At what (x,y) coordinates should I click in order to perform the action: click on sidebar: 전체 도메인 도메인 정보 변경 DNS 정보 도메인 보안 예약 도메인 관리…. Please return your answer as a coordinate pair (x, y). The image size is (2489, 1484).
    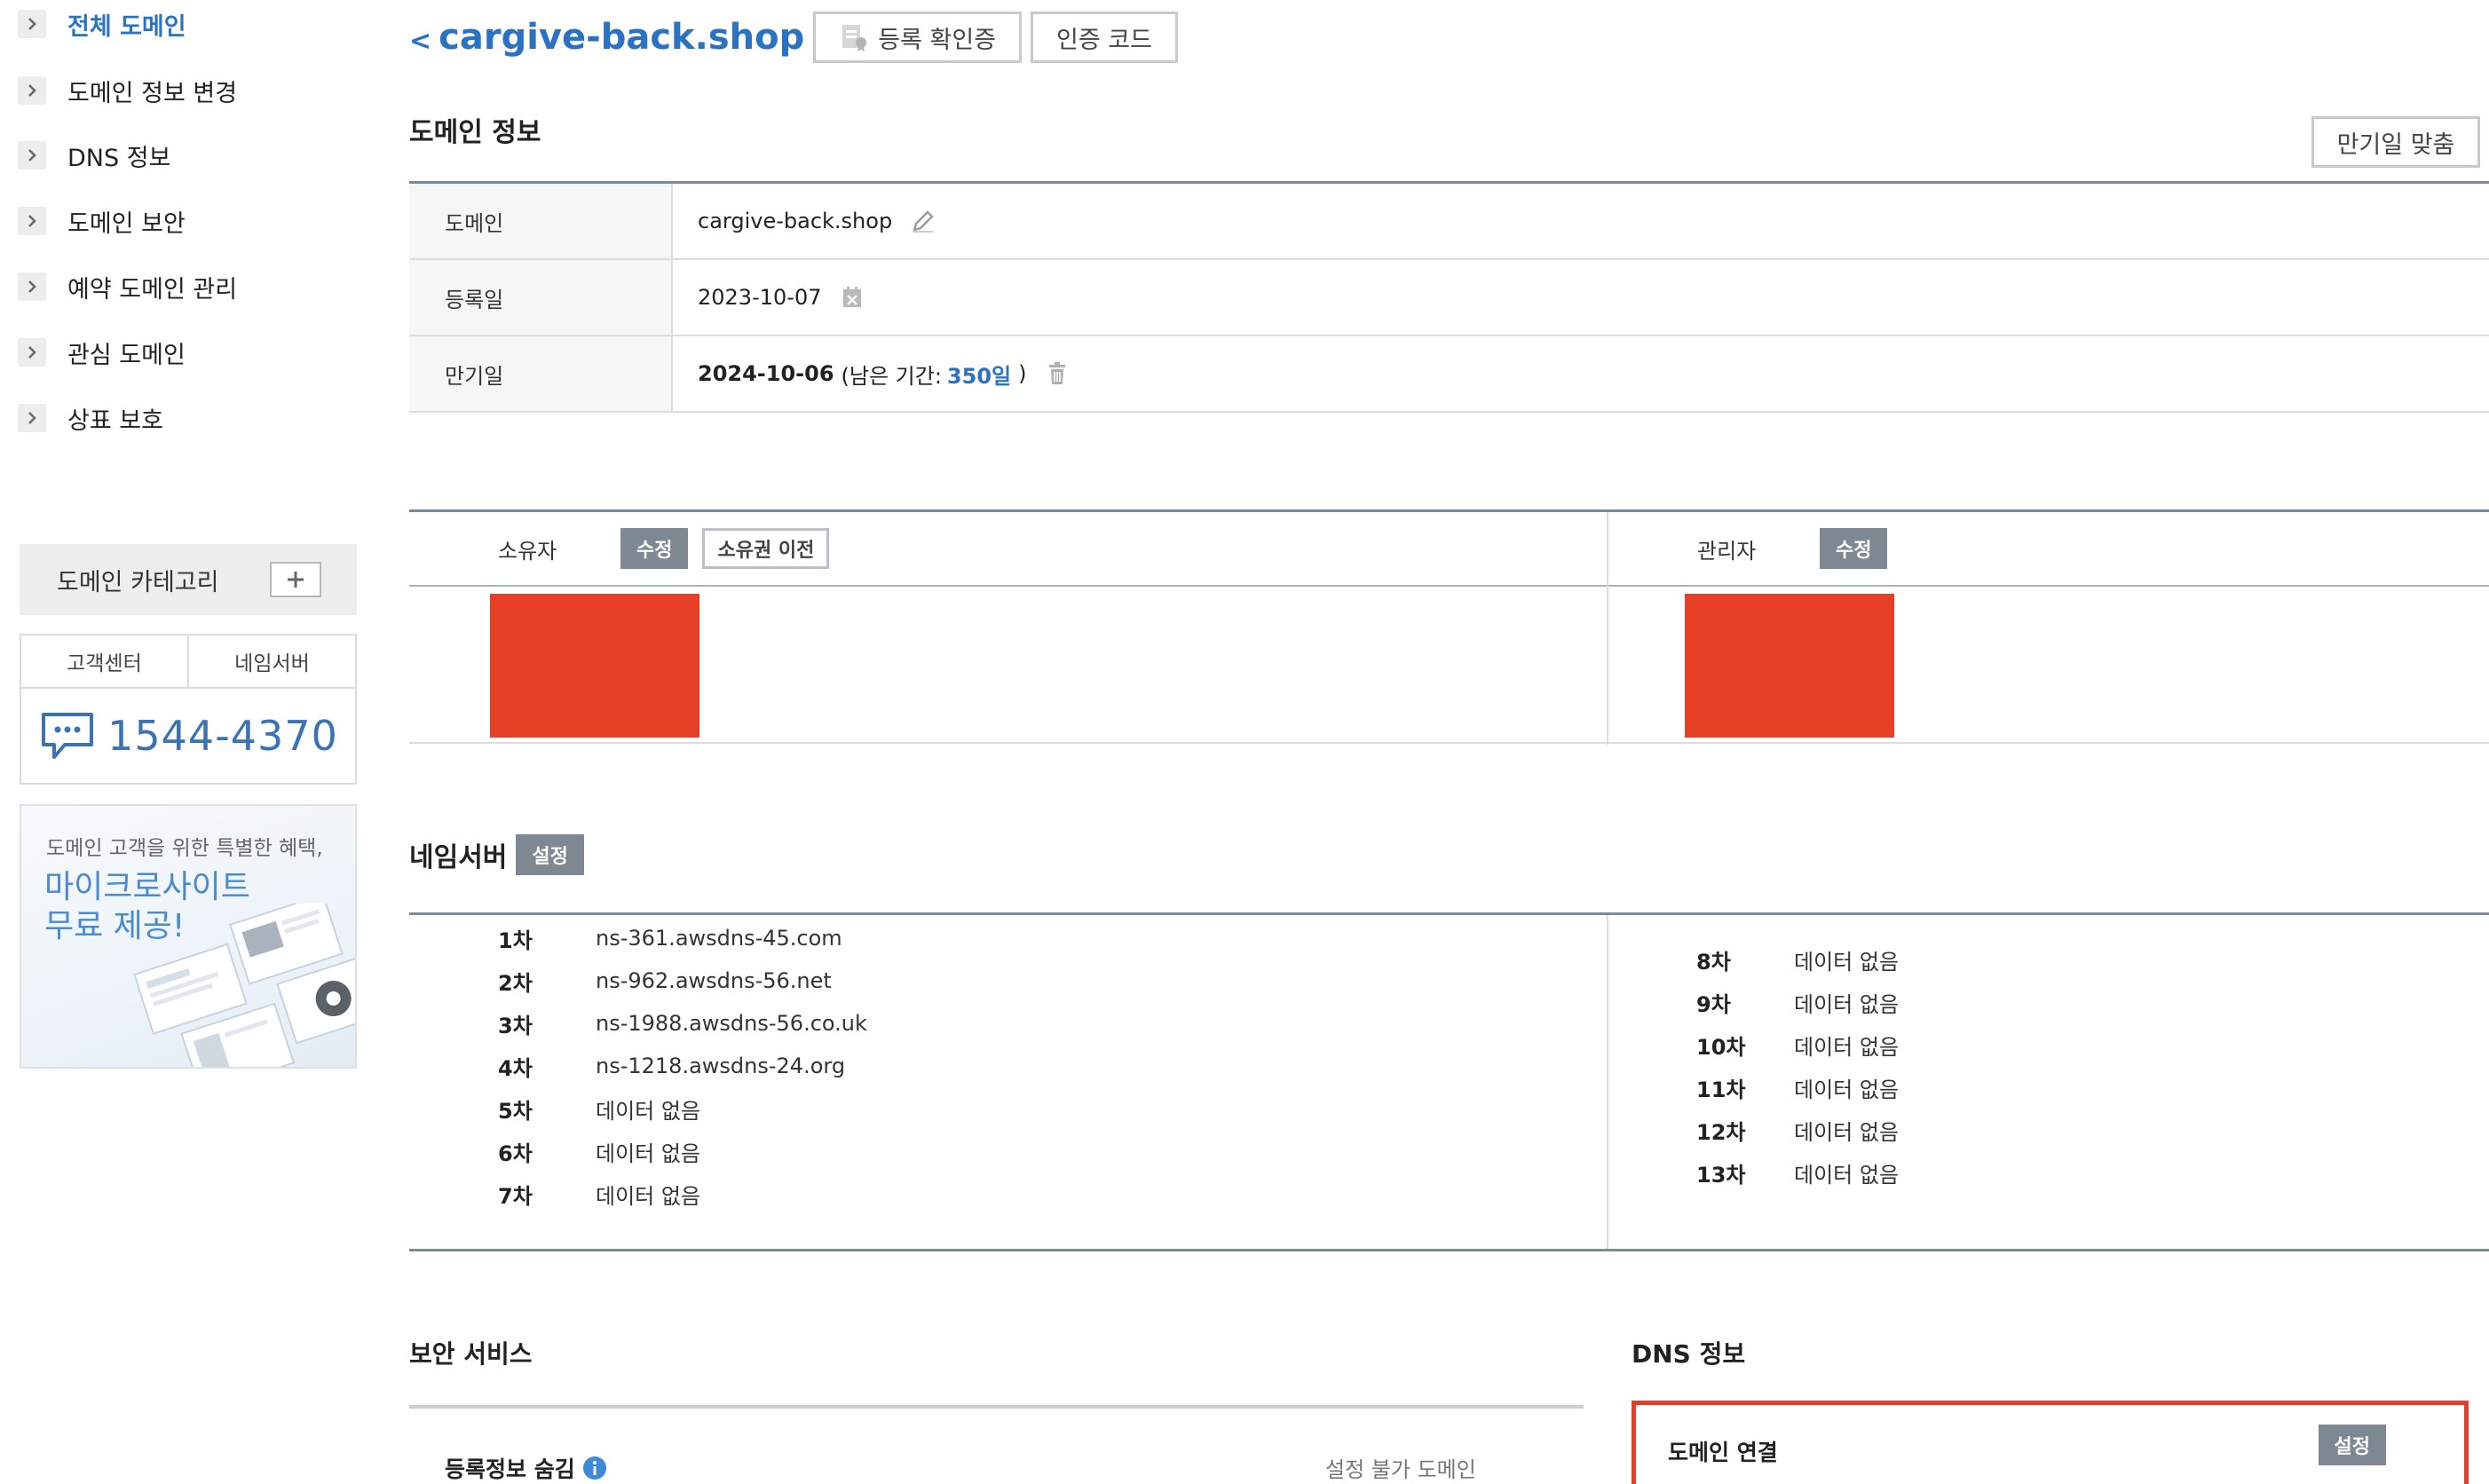
    Looking at the image, I should click on (182, 742).